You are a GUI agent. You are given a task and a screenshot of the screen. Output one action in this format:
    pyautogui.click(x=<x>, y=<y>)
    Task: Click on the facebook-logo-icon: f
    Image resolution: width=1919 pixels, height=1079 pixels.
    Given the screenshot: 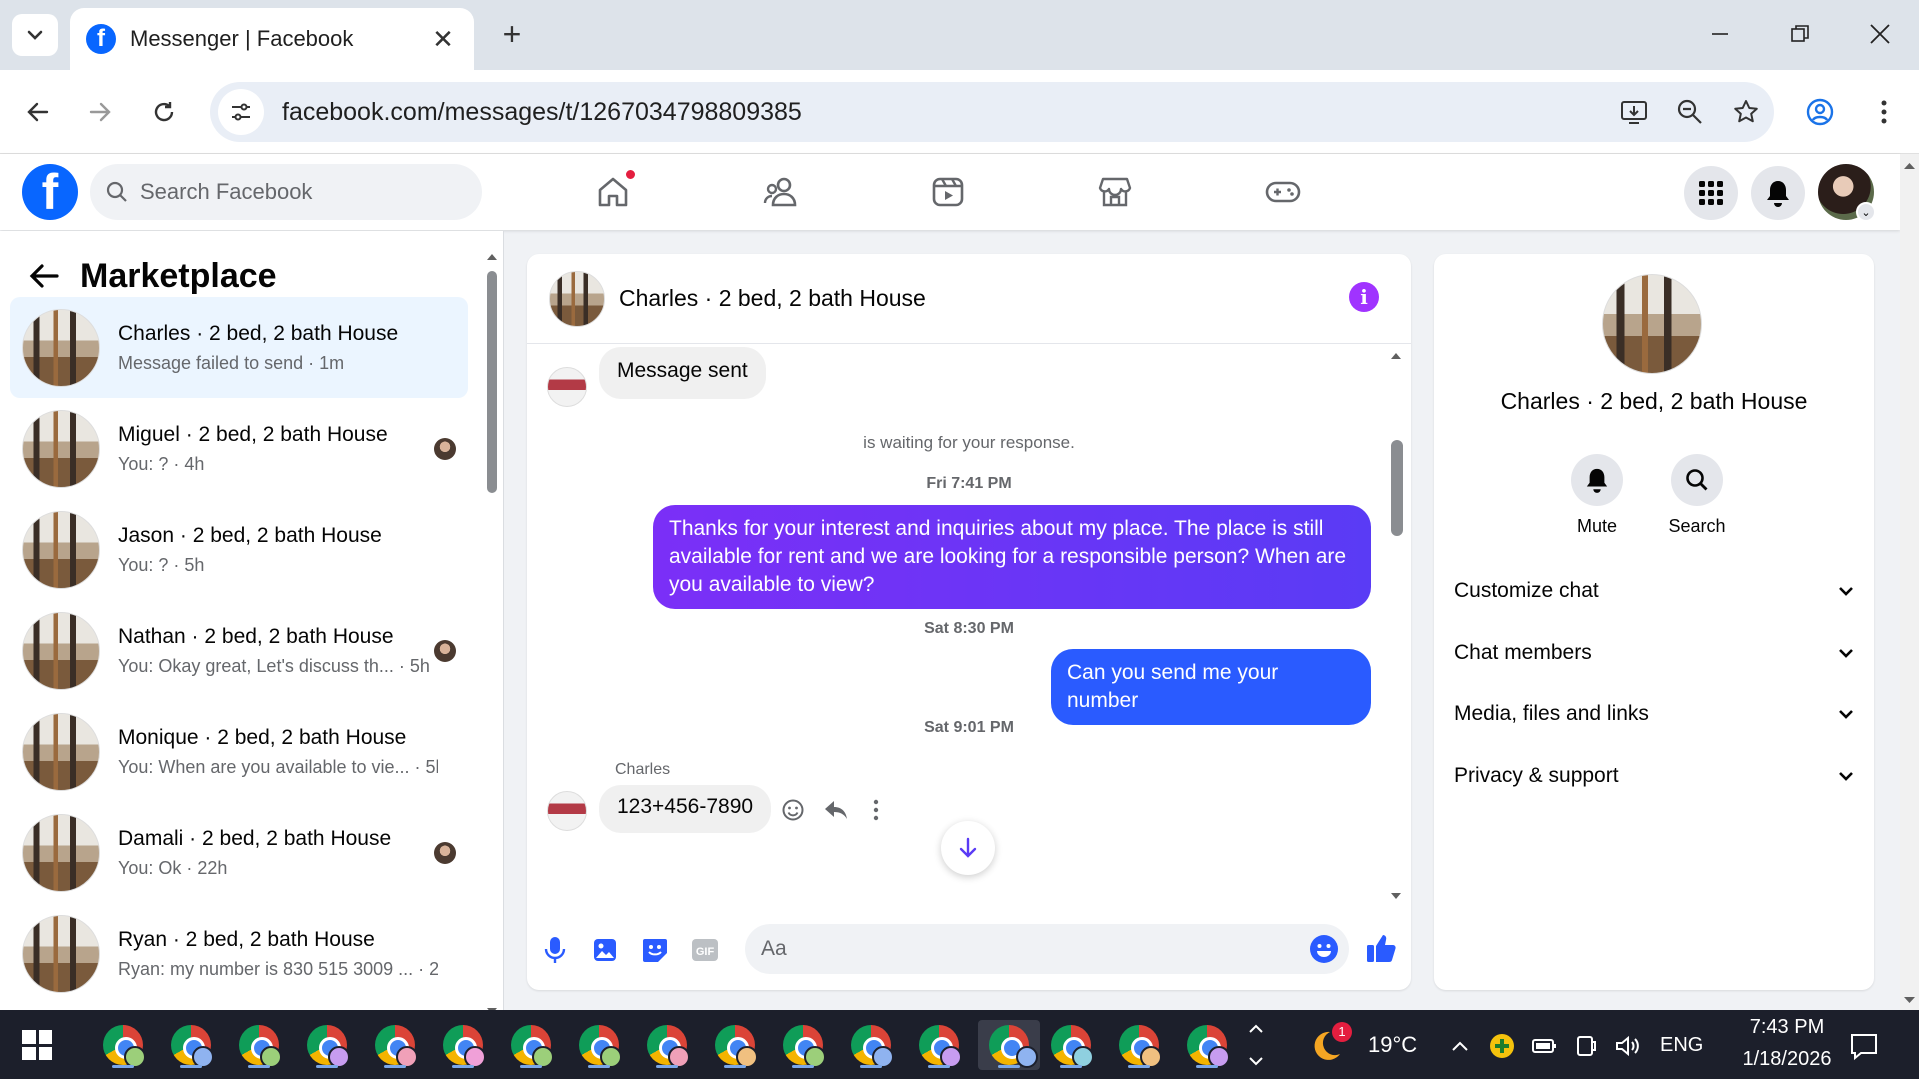 What is the action you would take?
    pyautogui.click(x=50, y=192)
    